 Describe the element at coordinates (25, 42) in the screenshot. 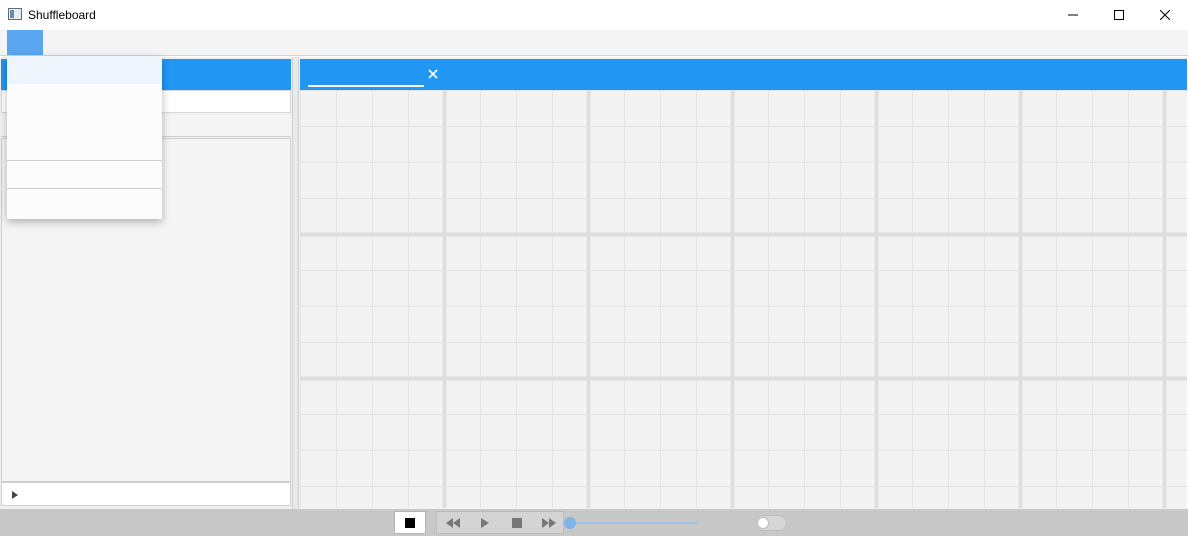

I see `menu-item-file` at that location.